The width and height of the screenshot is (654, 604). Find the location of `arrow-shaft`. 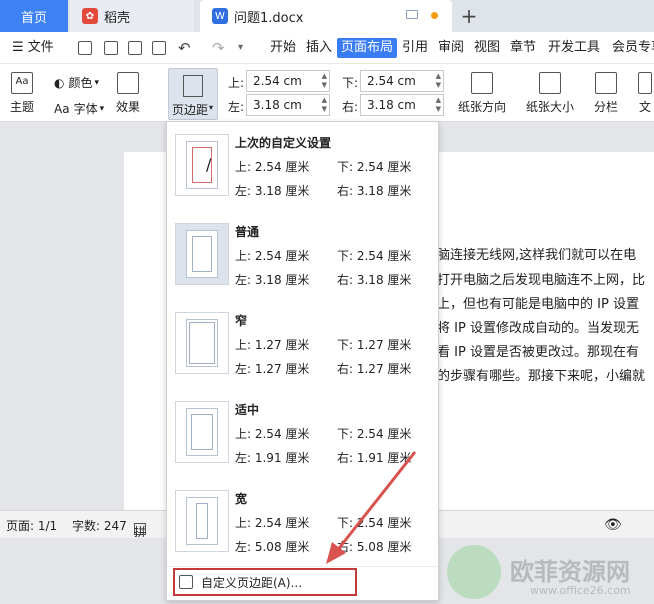

arrow-shaft is located at coordinates (375, 502).